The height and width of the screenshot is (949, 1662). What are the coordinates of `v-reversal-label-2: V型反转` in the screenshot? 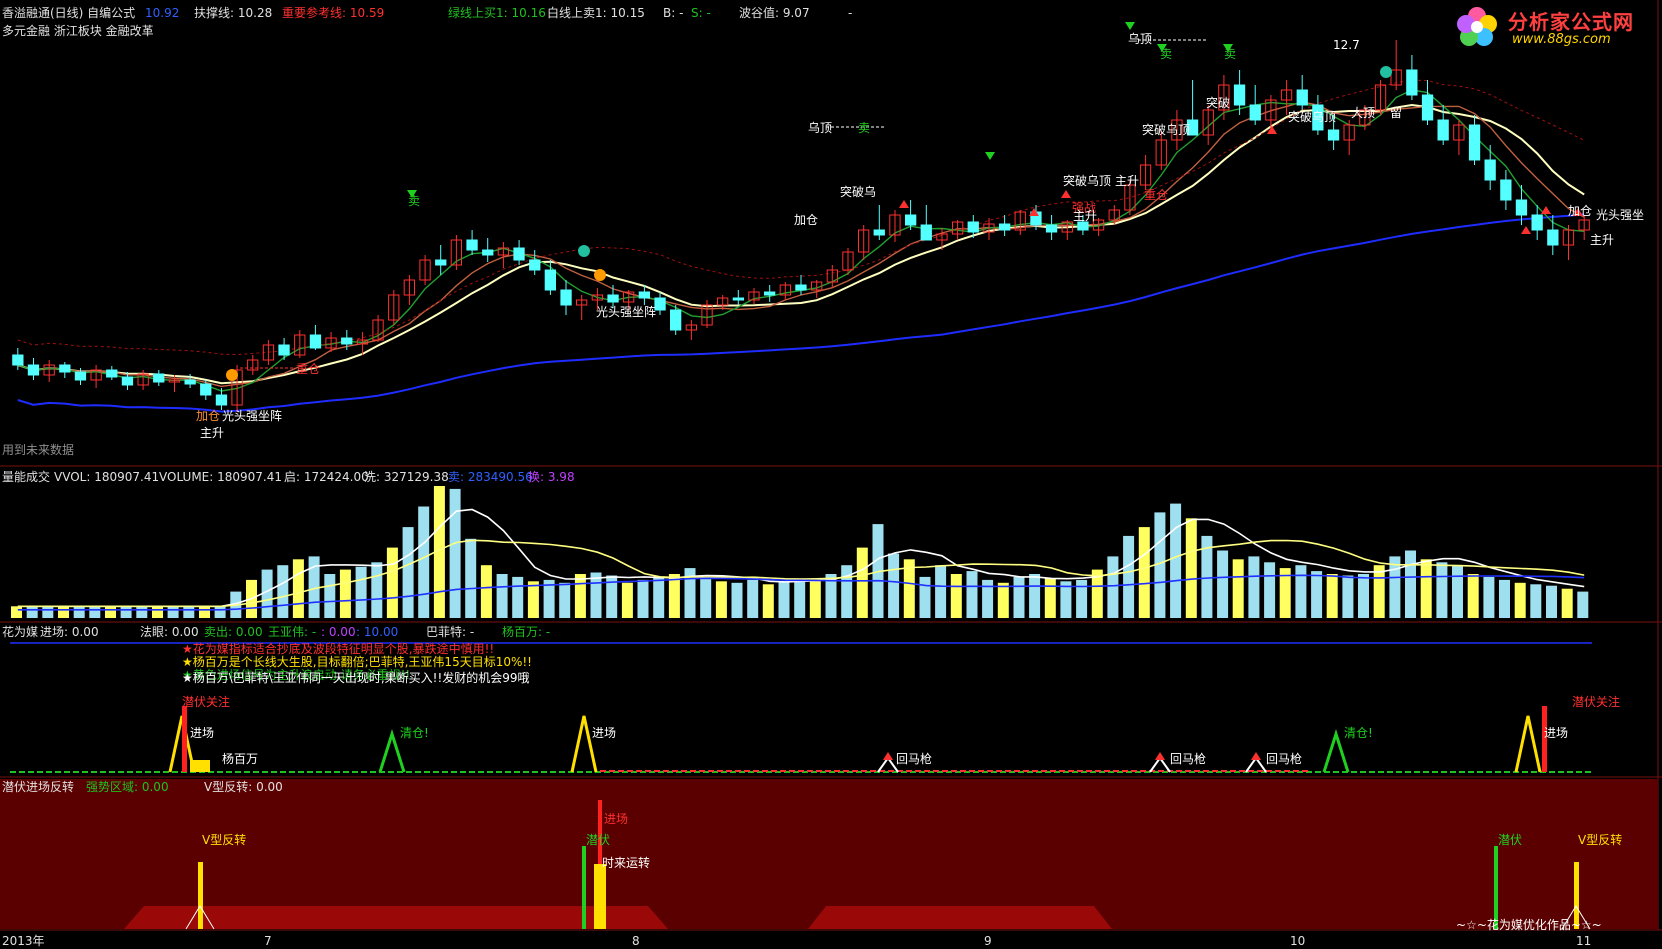 It's located at (1600, 840).